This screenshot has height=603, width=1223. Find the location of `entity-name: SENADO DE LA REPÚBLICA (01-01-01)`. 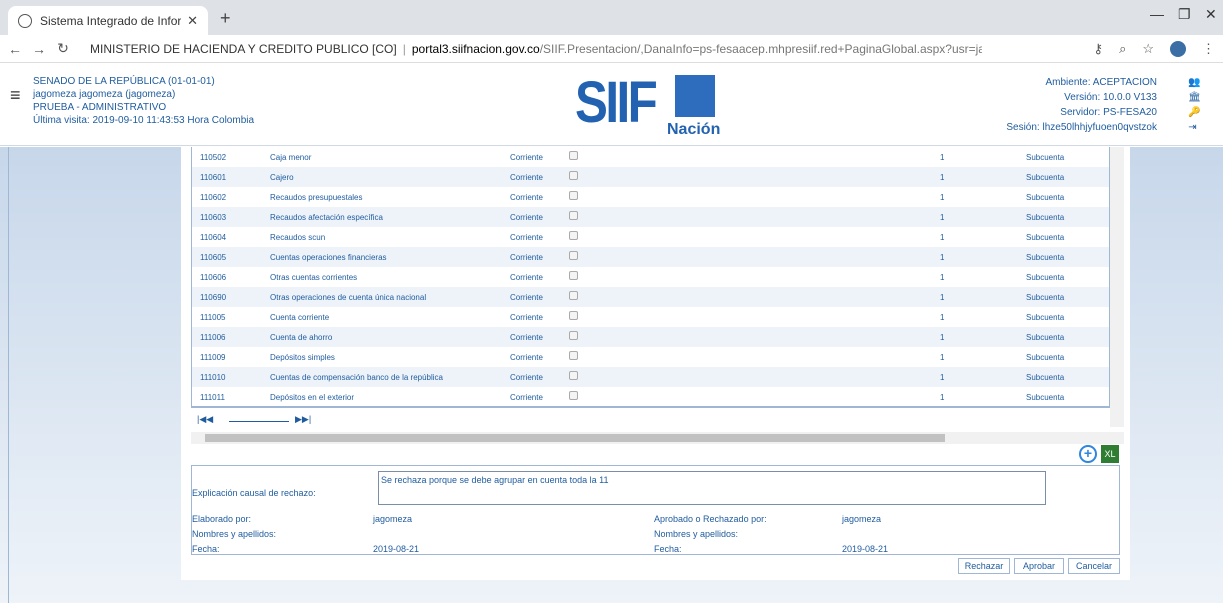

entity-name: SENADO DE LA REPÚBLICA (01-01-01) is located at coordinates (124, 81).